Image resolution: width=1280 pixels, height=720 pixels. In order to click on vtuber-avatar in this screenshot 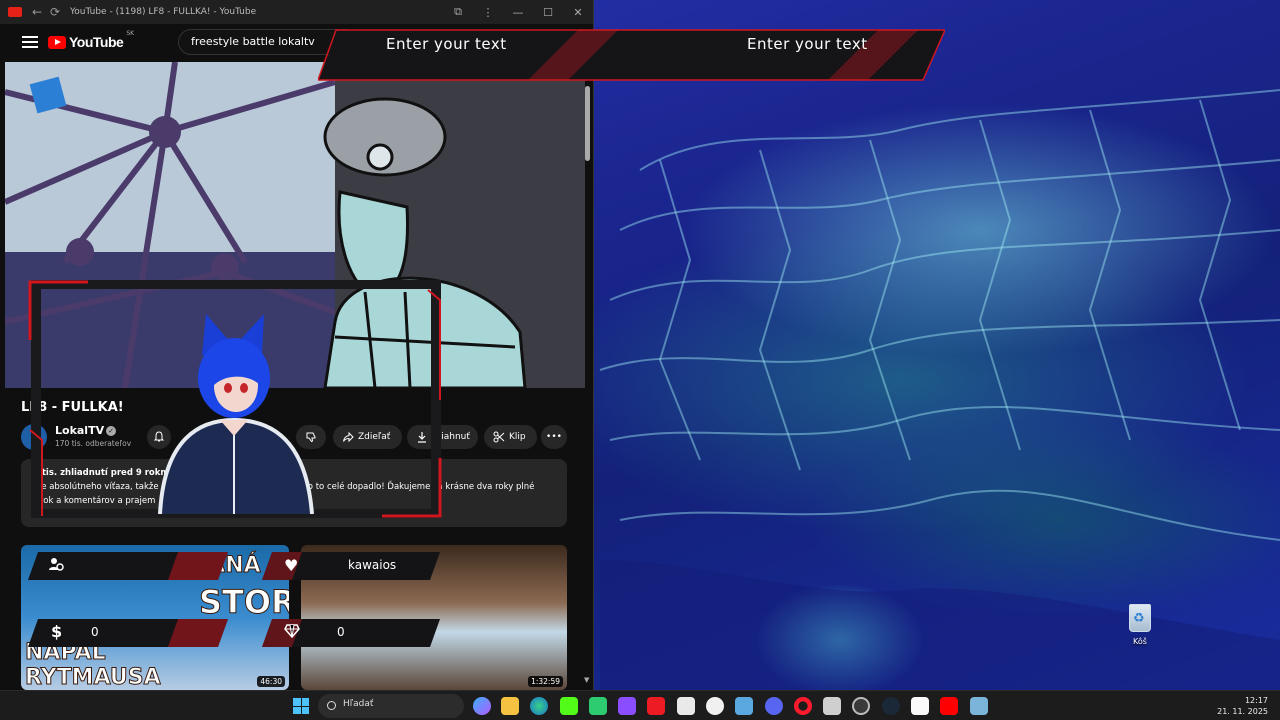, I will do `click(236, 414)`.